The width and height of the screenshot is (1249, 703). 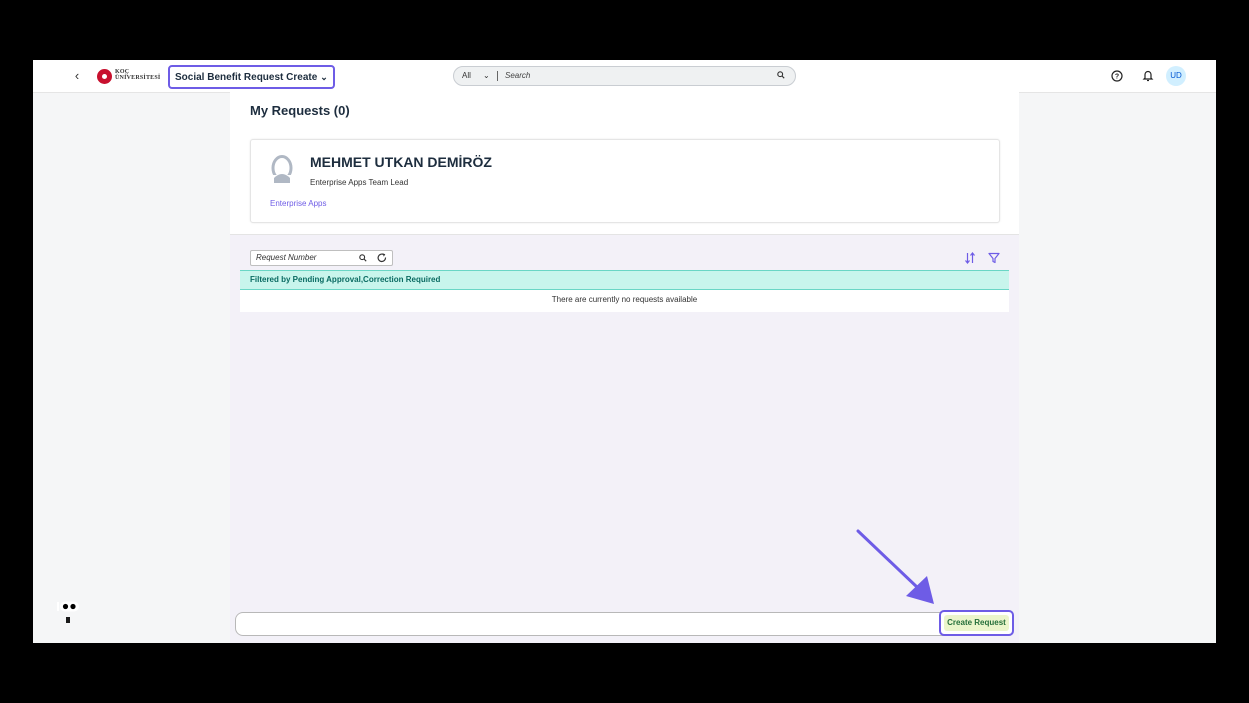 I want to click on help-icon: ?, so click(x=1117, y=76).